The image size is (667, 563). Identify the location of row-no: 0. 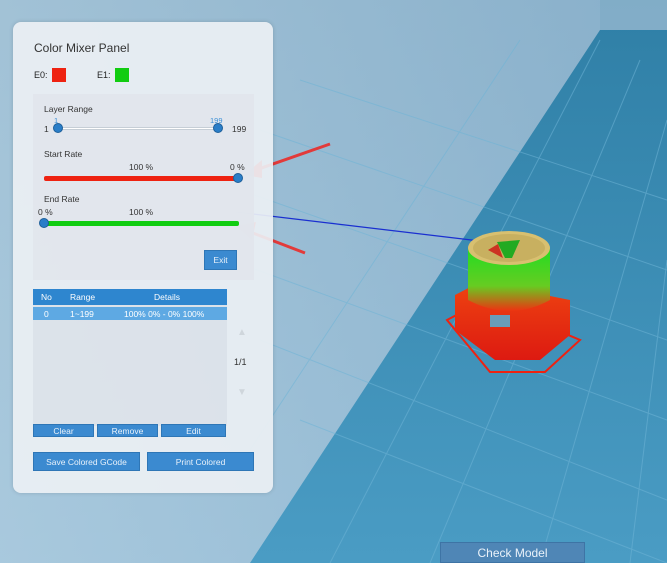
(46, 314).